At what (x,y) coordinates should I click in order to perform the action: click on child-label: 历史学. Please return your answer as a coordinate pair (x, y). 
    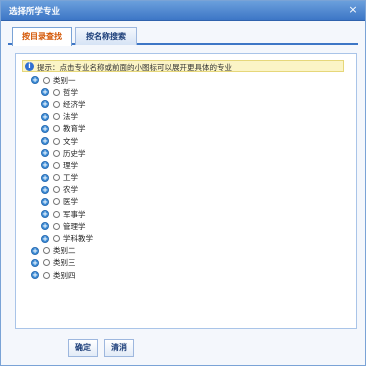
    Looking at the image, I should click on (74, 153).